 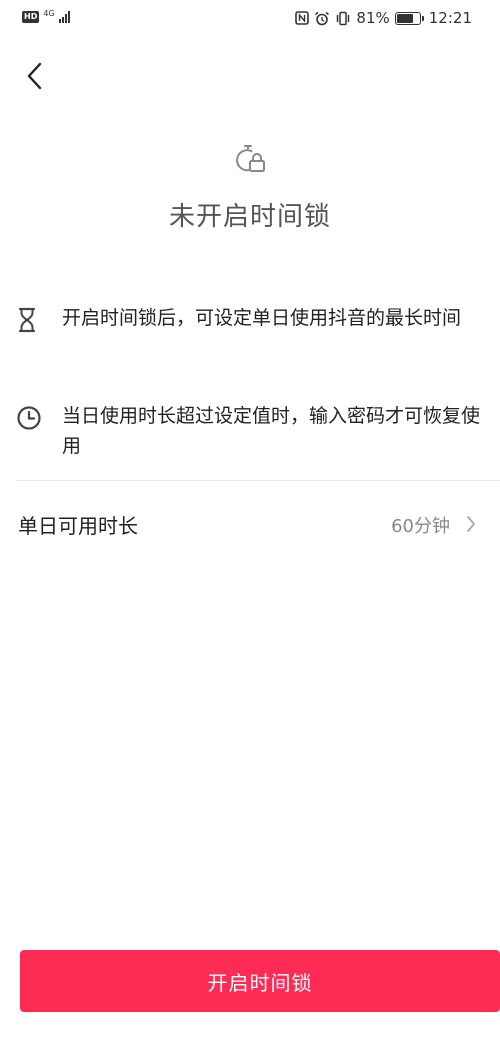 I want to click on status-time: 12:21, so click(x=450, y=18).